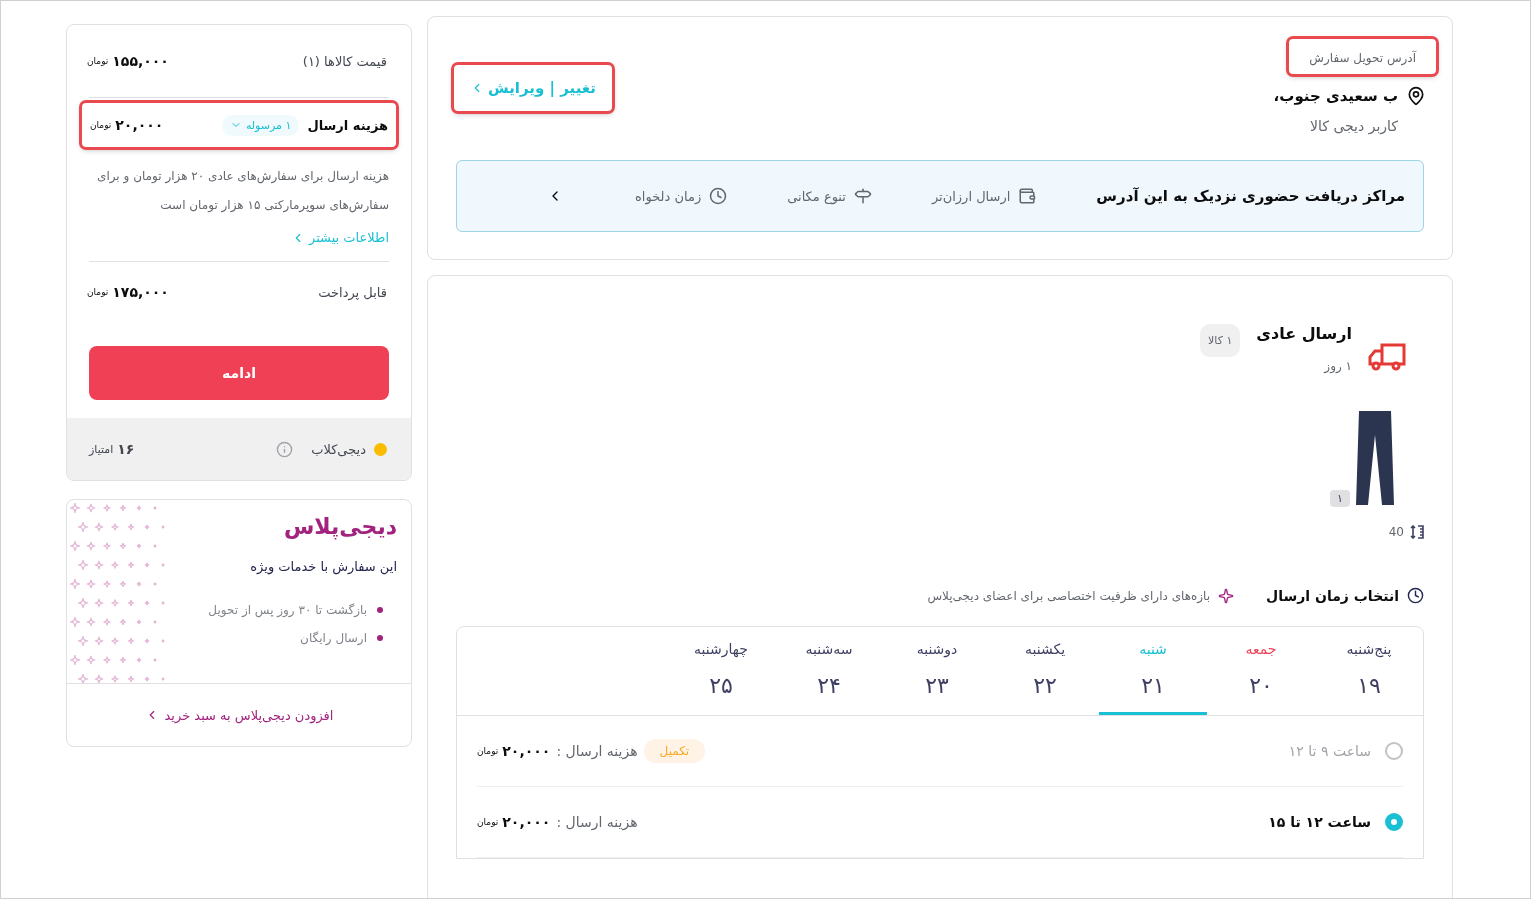  I want to click on digiplus-logo: دیجی‌پلاس, so click(340, 526).